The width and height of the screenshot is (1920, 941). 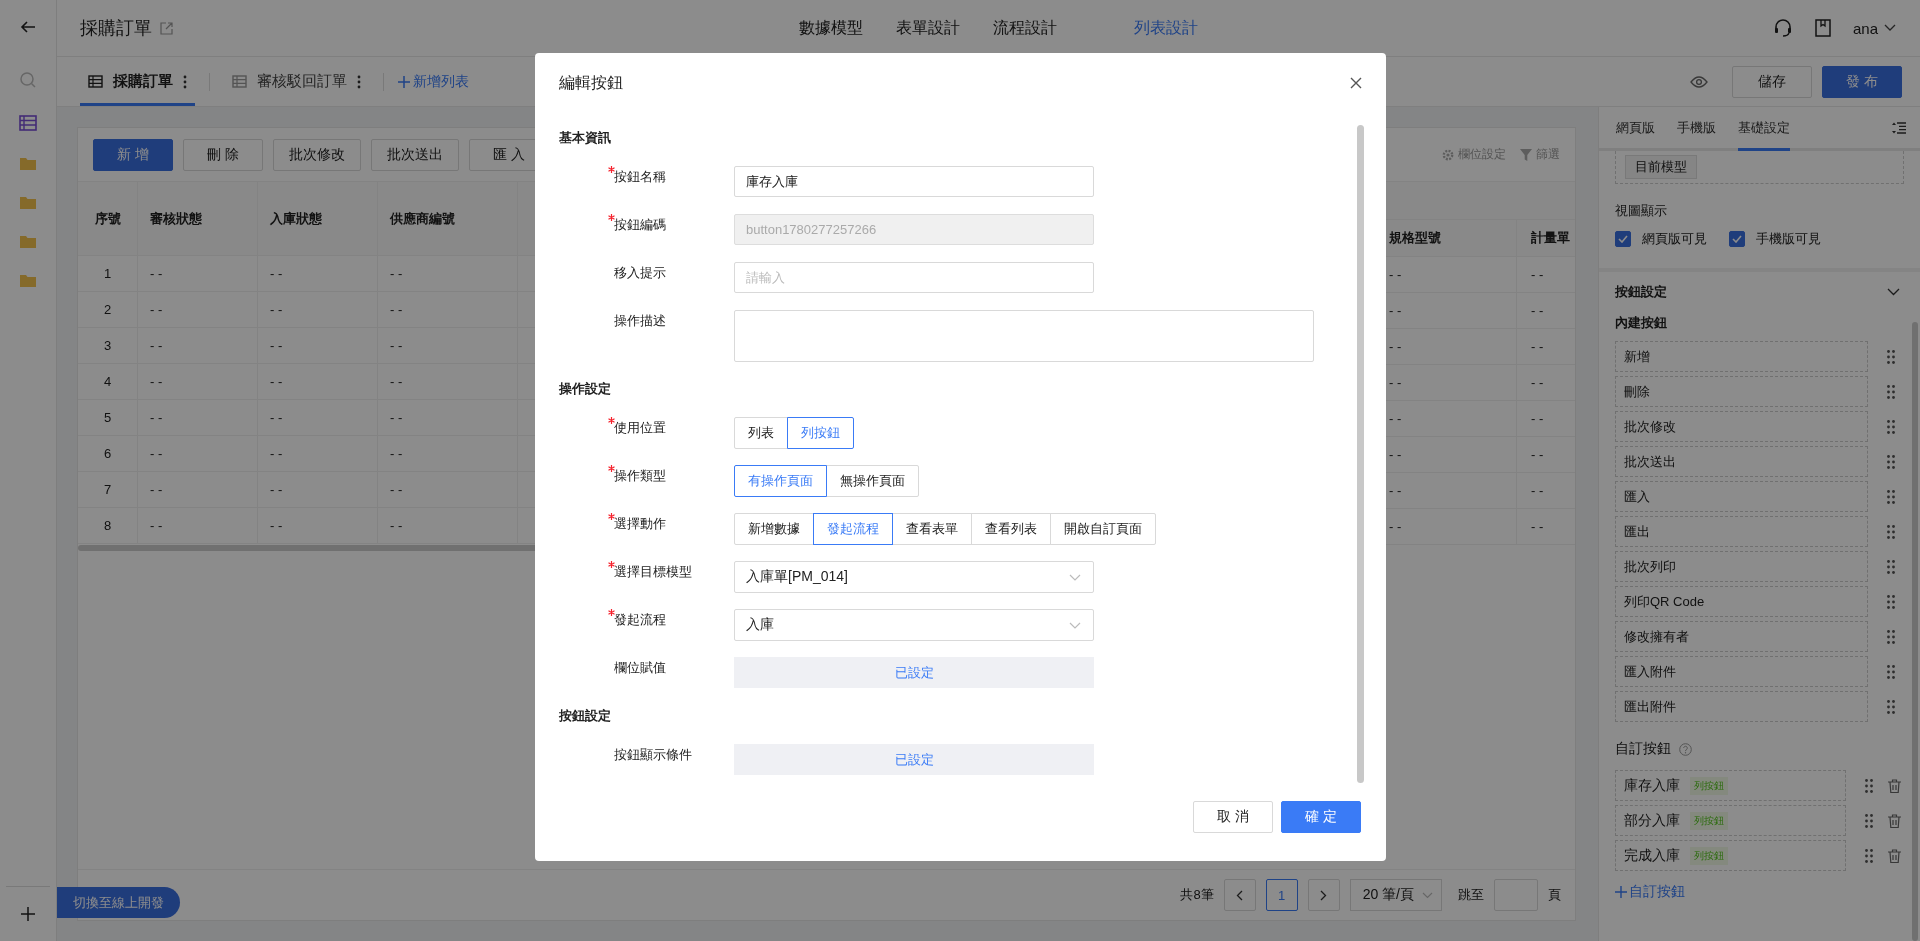 I want to click on toolbar-button: 刪 除, so click(x=223, y=154).